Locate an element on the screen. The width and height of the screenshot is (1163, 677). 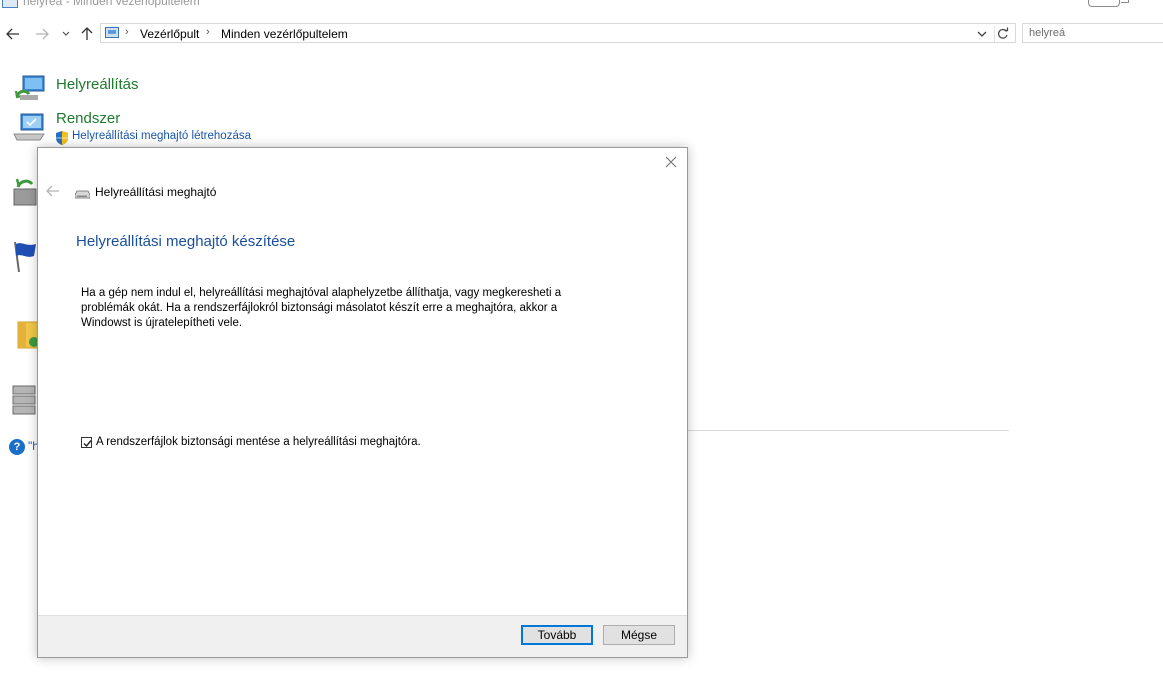
system-icon is located at coordinates (29, 127).